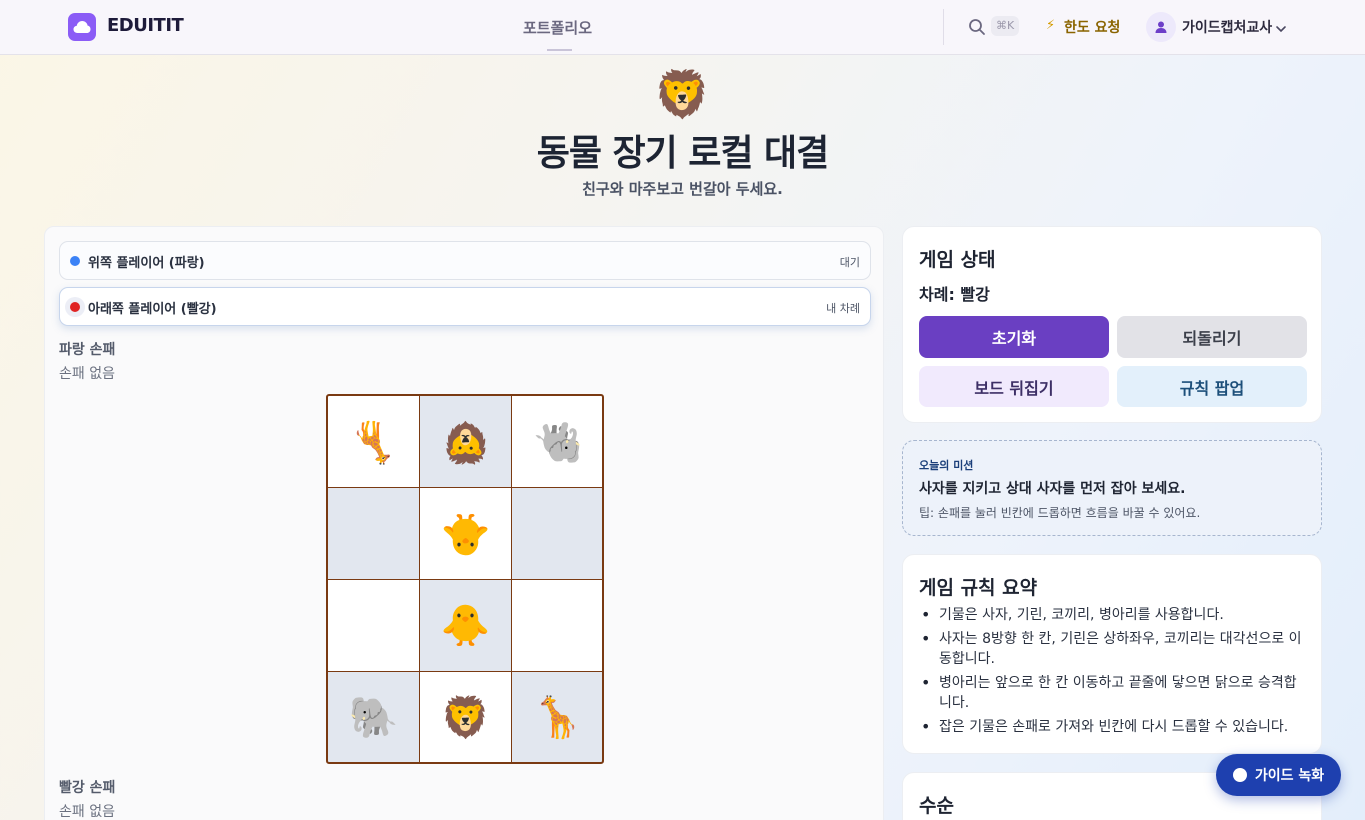 The image size is (1365, 820). I want to click on nav-active-indicator, so click(559, 50).